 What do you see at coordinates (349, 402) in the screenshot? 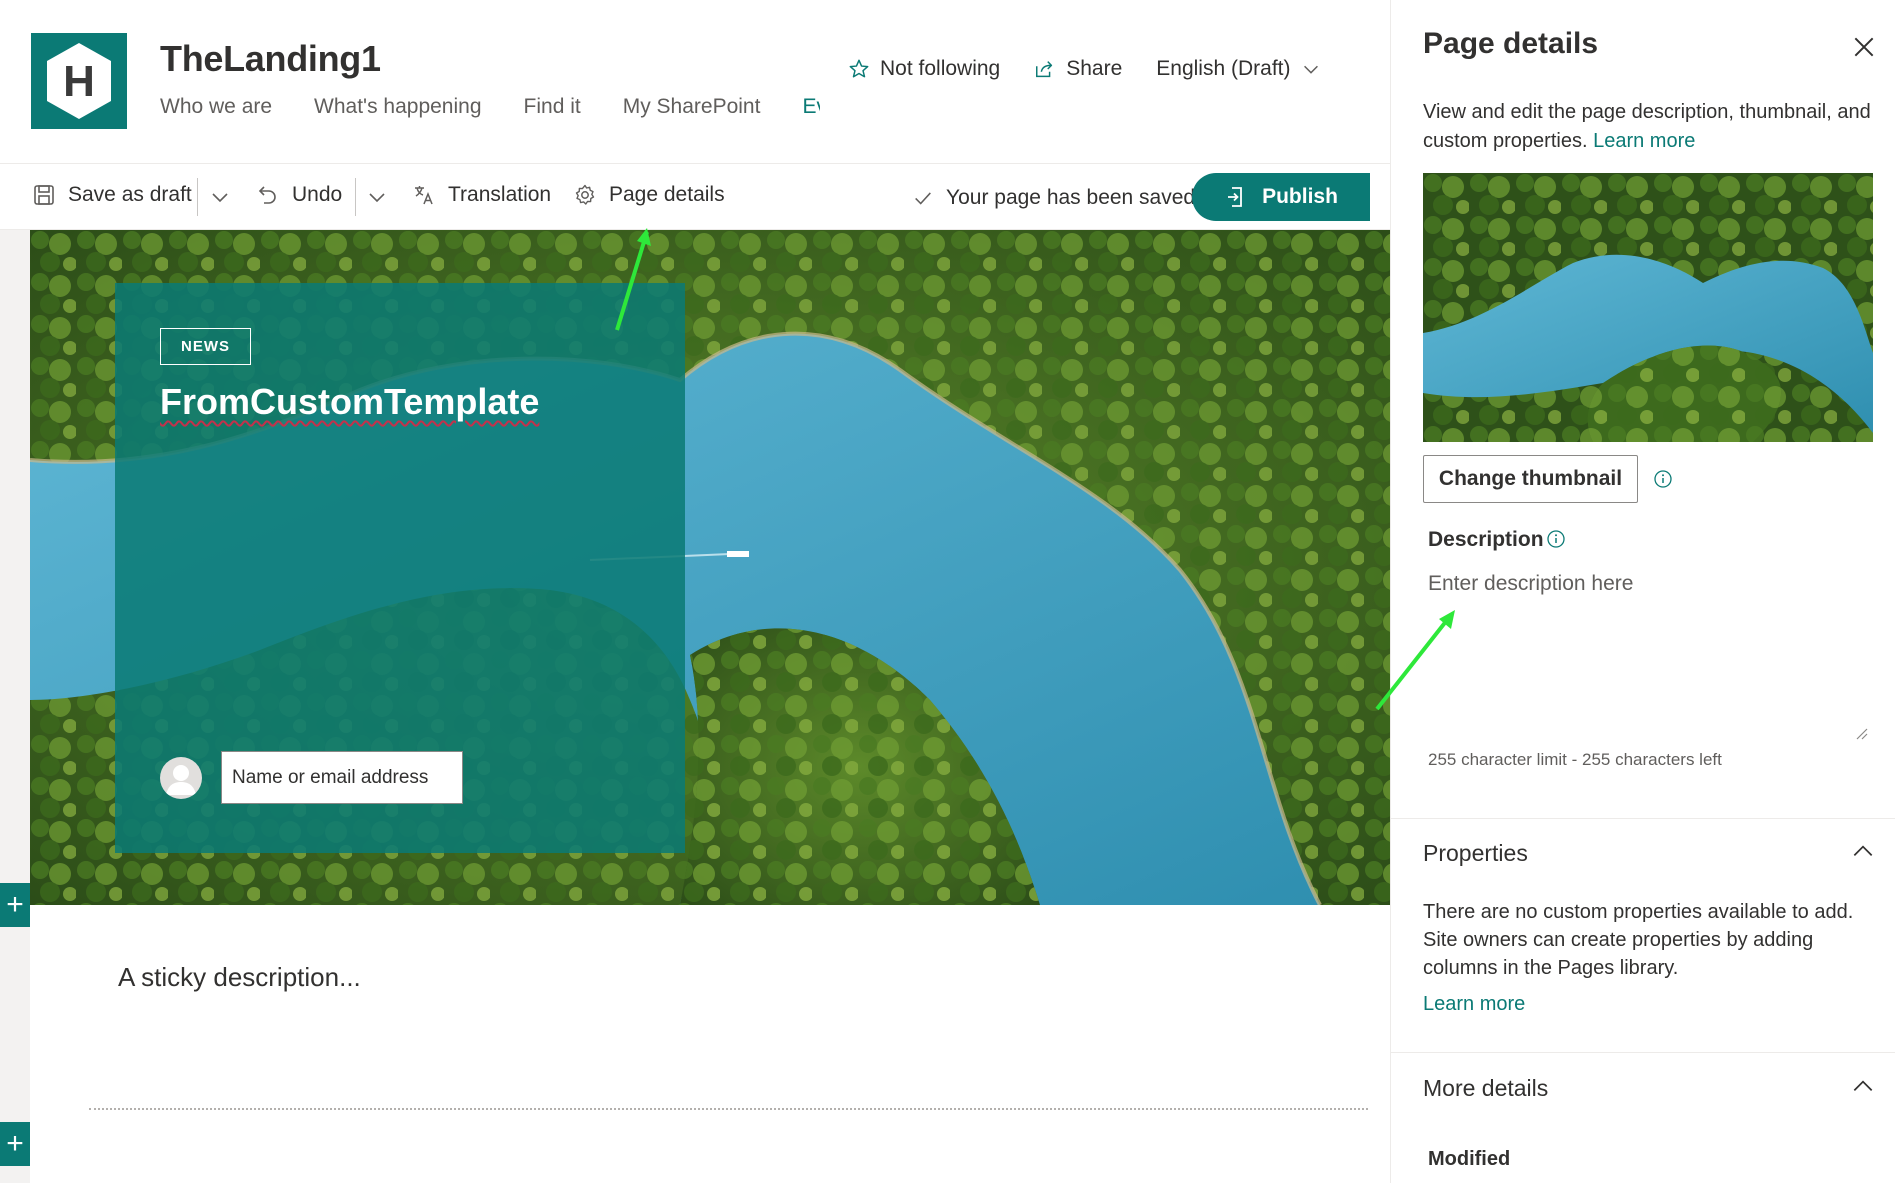
I see `page-title: FromCustomTemplate` at bounding box center [349, 402].